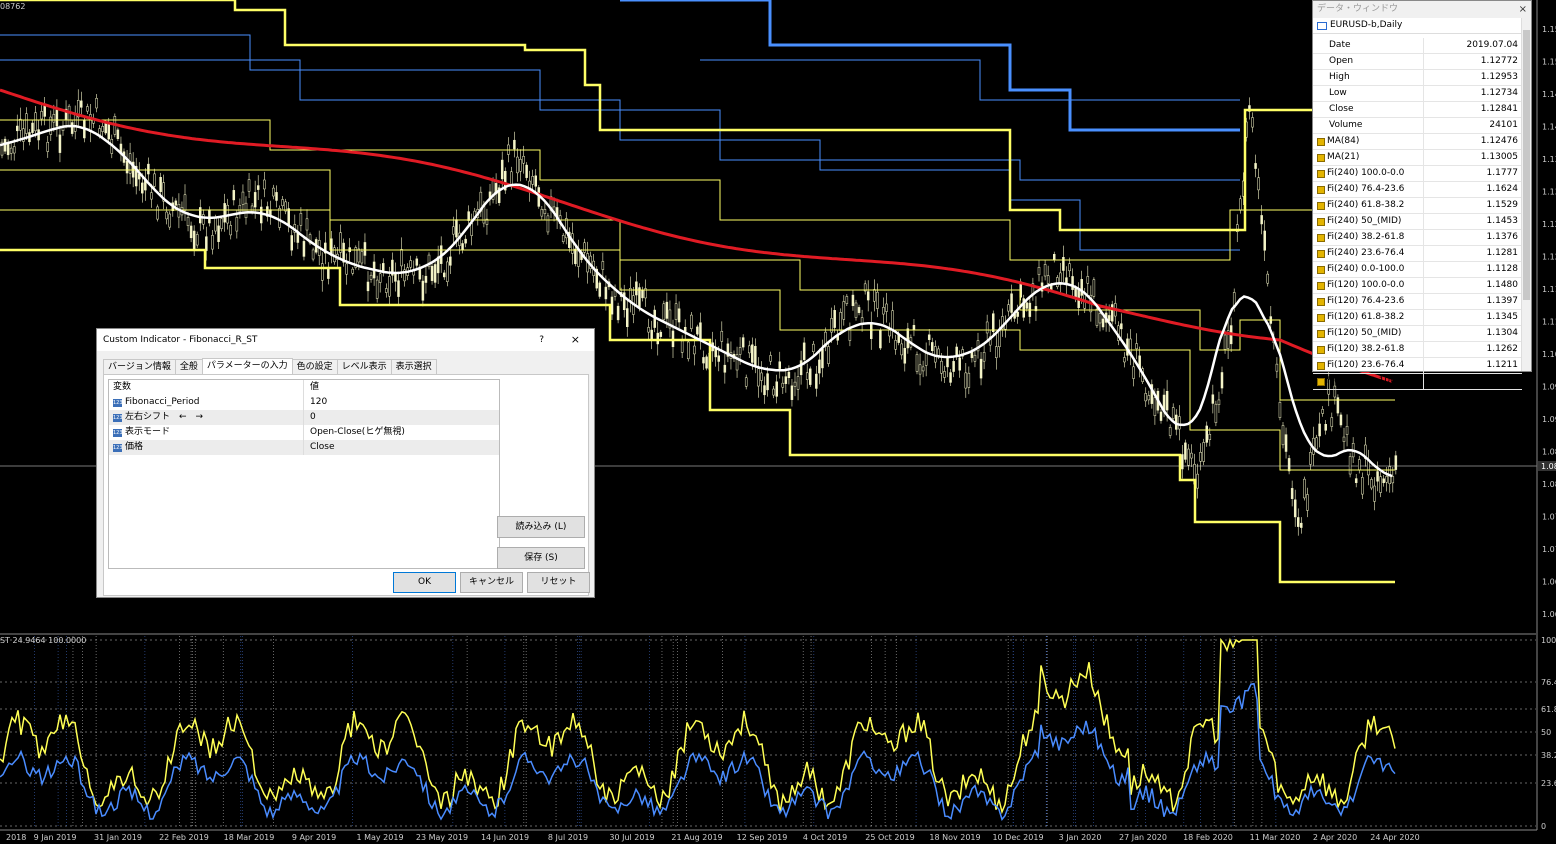 The height and width of the screenshot is (844, 1556). I want to click on parameter-row: 123 表示モード Open-Close(ヒゲ無視), so click(304, 432).